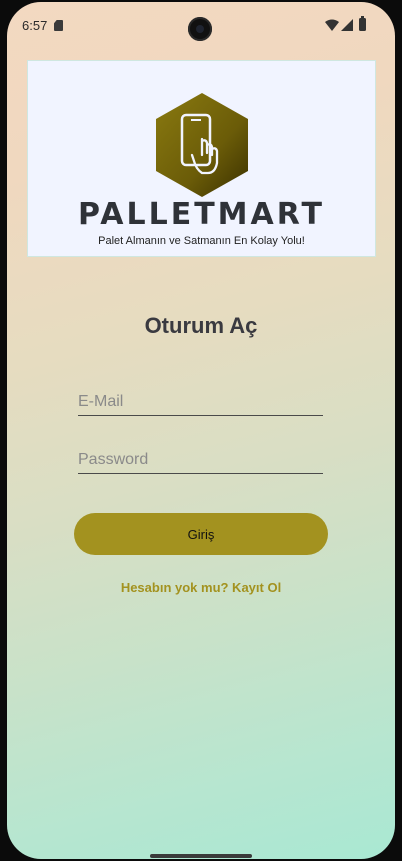 This screenshot has width=402, height=861. Describe the element at coordinates (200, 402) in the screenshot. I see `email-field` at that location.